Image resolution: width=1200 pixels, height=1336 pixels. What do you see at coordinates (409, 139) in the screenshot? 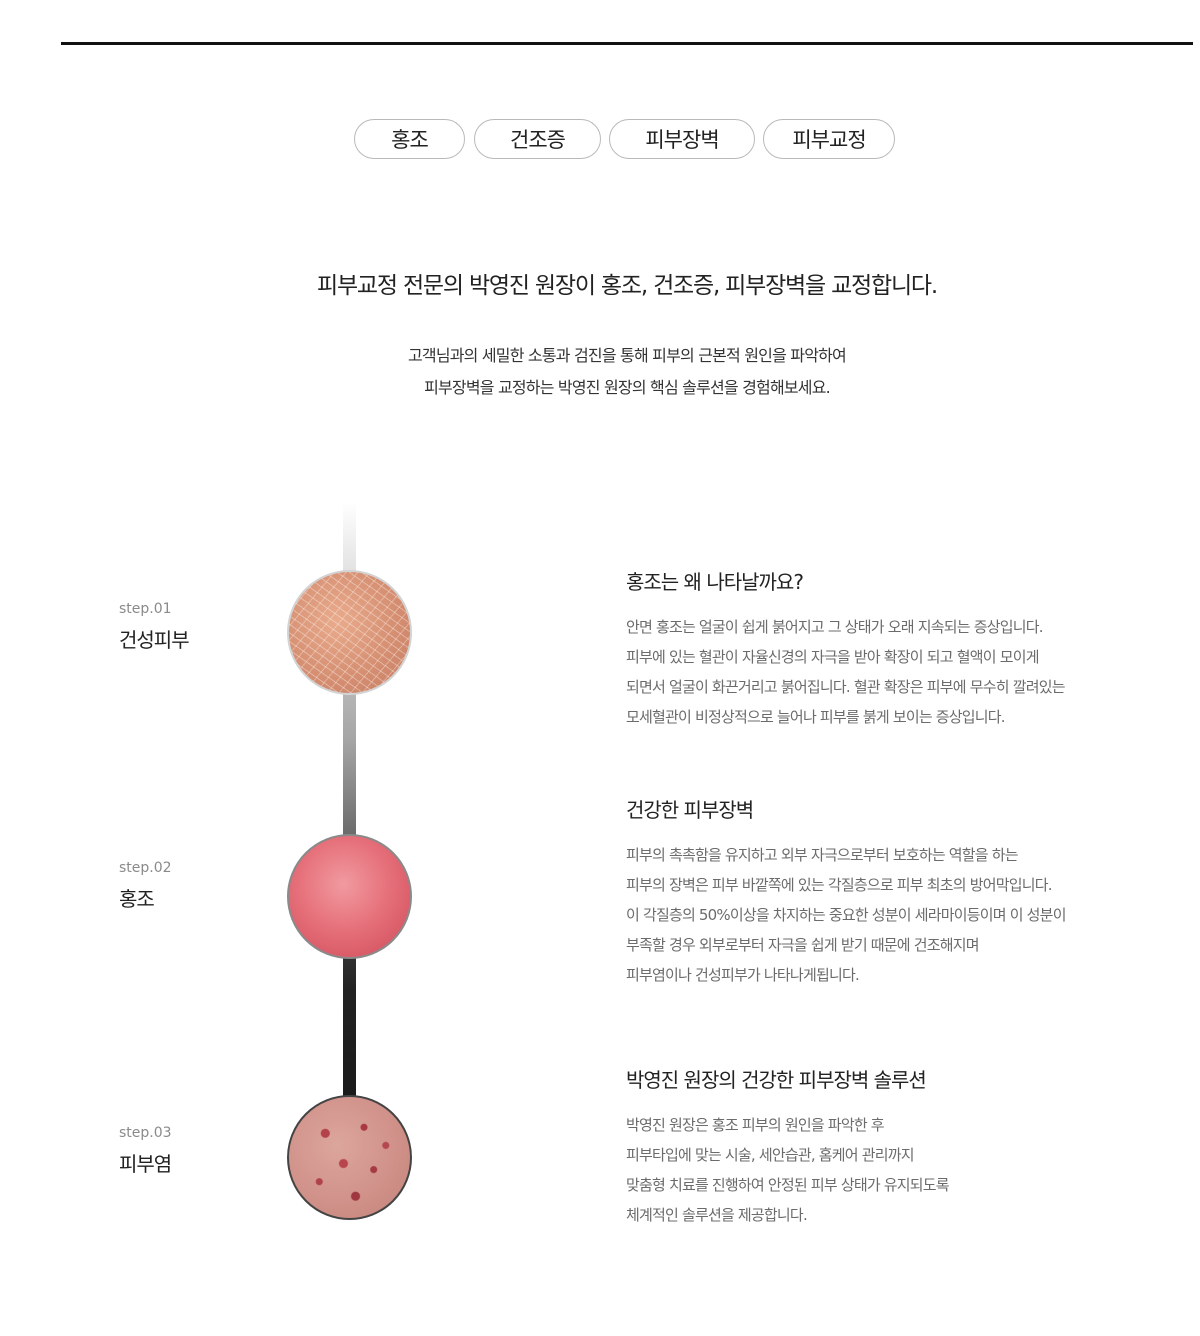
I see `tab-redness: 홍조` at bounding box center [409, 139].